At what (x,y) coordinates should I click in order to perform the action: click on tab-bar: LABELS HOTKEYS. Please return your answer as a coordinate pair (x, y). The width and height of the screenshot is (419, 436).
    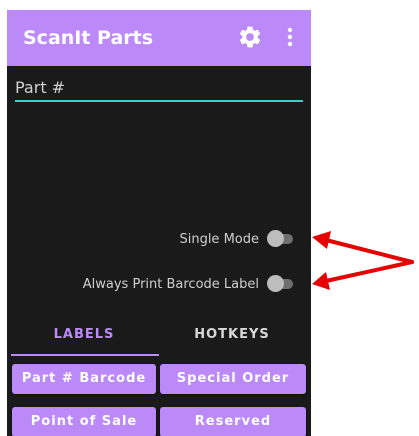
    Looking at the image, I should click on (159, 341).